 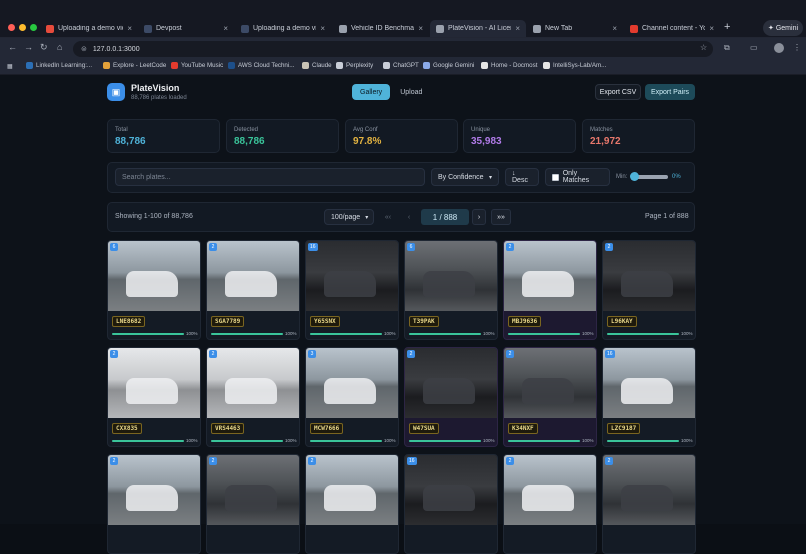 I want to click on bookmark-item: Home - Docmost, so click(x=509, y=65).